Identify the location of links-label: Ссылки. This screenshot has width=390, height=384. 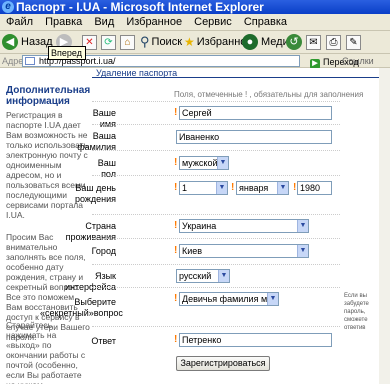
(358, 61).